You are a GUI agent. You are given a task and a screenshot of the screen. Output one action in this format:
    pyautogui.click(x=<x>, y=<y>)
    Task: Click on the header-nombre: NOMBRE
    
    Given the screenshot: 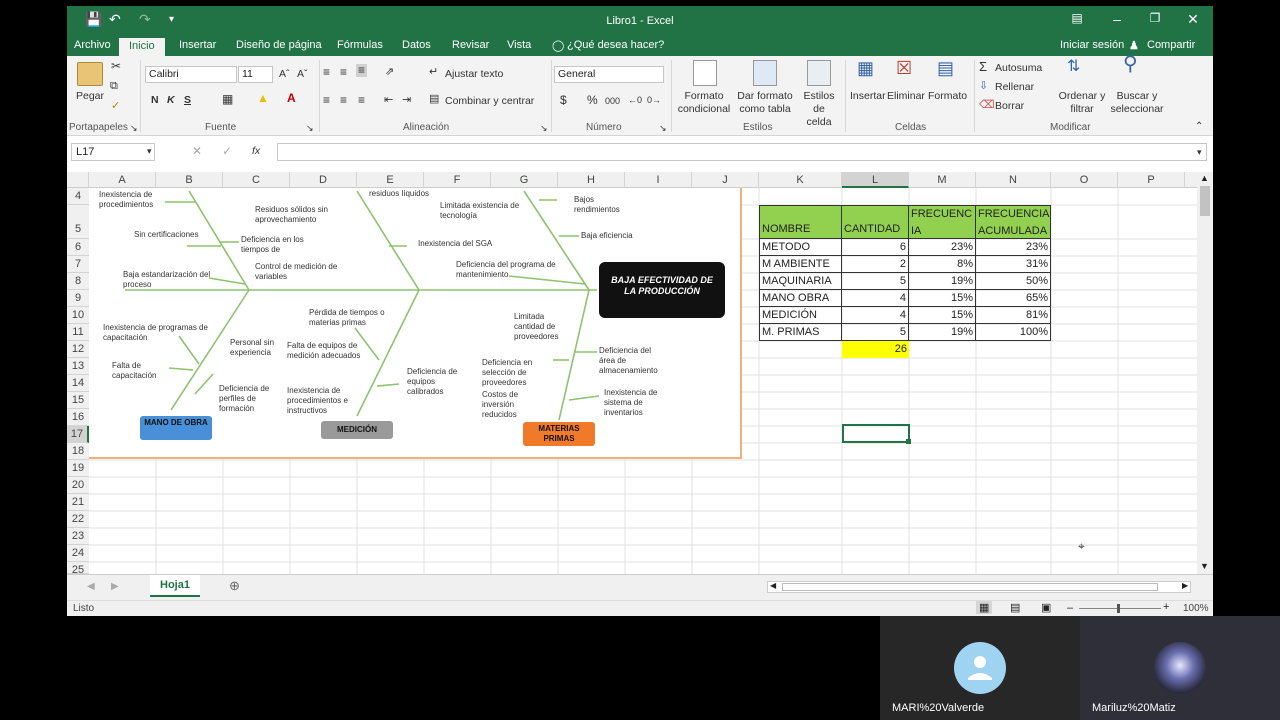 What is the action you would take?
    pyautogui.click(x=800, y=222)
    